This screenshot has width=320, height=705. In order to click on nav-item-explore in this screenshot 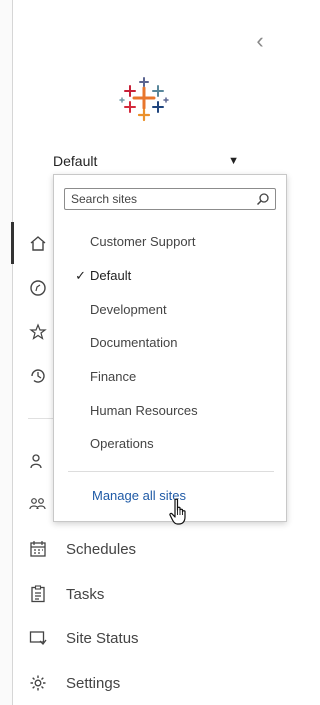, I will do `click(38, 288)`.